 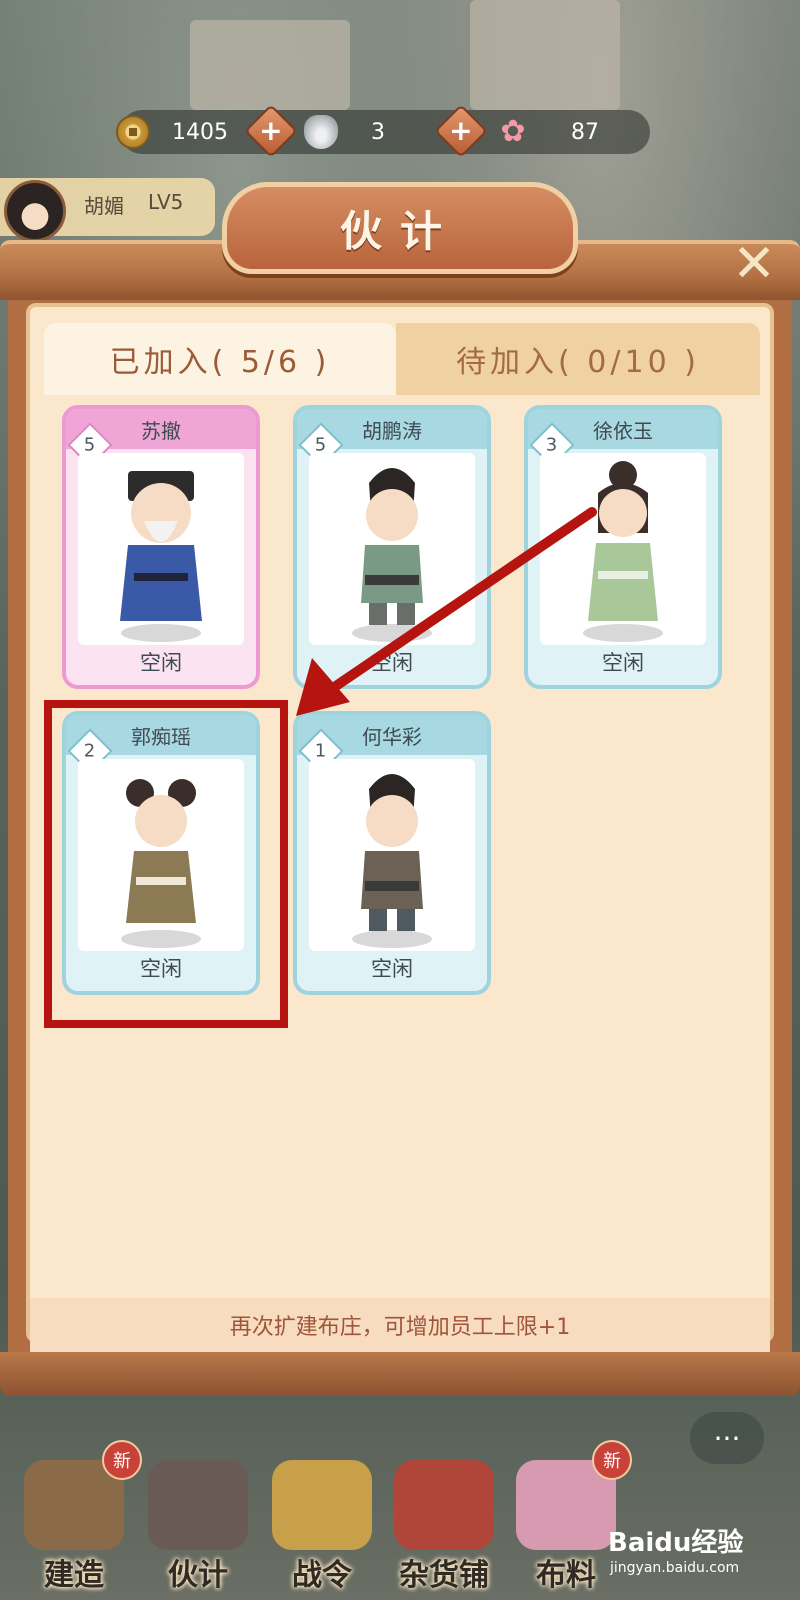 What do you see at coordinates (322, 1575) in the screenshot?
I see `nav-label: 战令` at bounding box center [322, 1575].